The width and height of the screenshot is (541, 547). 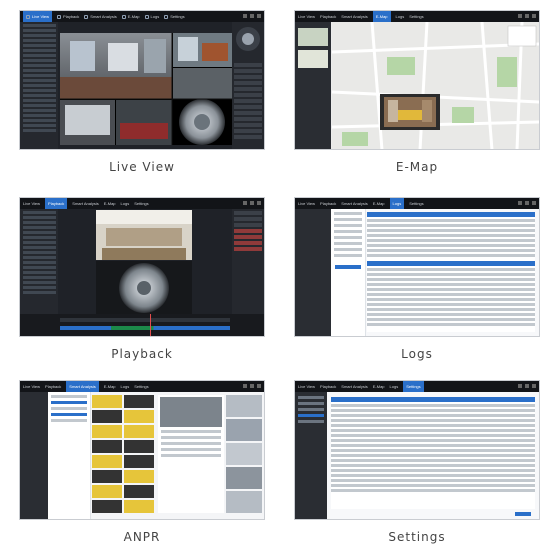 I want to click on camera-feeds, so click(x=146, y=89).